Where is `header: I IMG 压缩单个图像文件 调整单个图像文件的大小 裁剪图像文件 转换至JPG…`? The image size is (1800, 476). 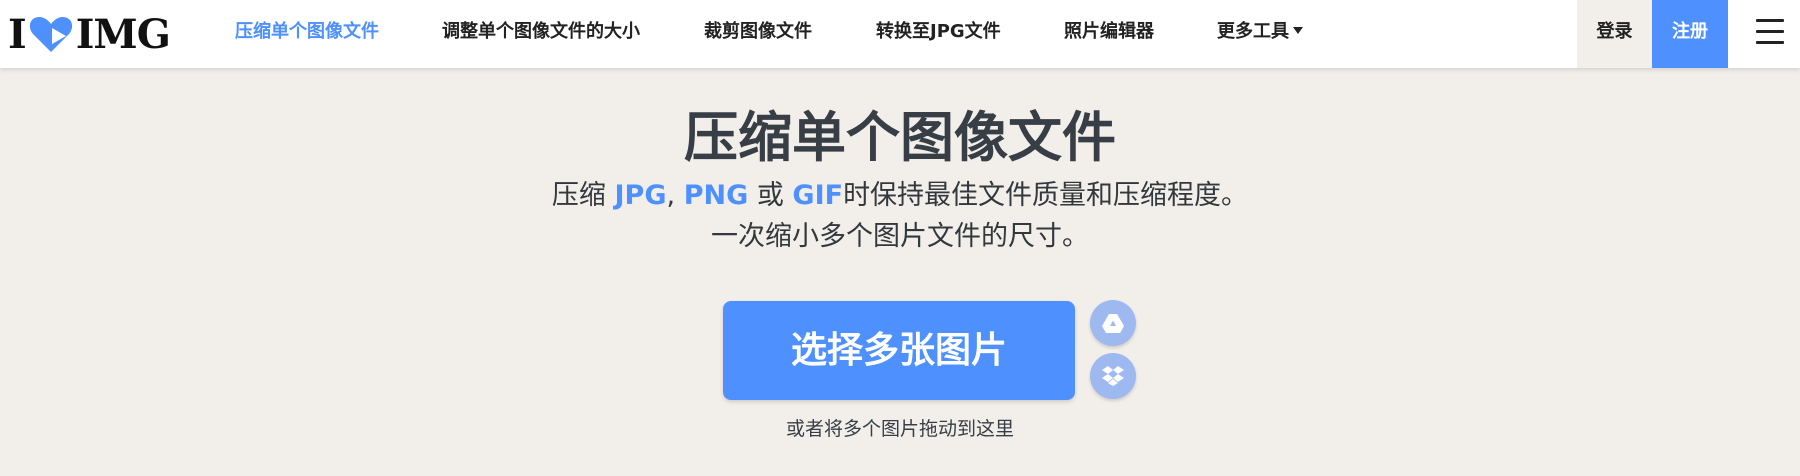 header: I IMG 压缩单个图像文件 调整单个图像文件的大小 裁剪图像文件 转换至JPG… is located at coordinates (900, 34).